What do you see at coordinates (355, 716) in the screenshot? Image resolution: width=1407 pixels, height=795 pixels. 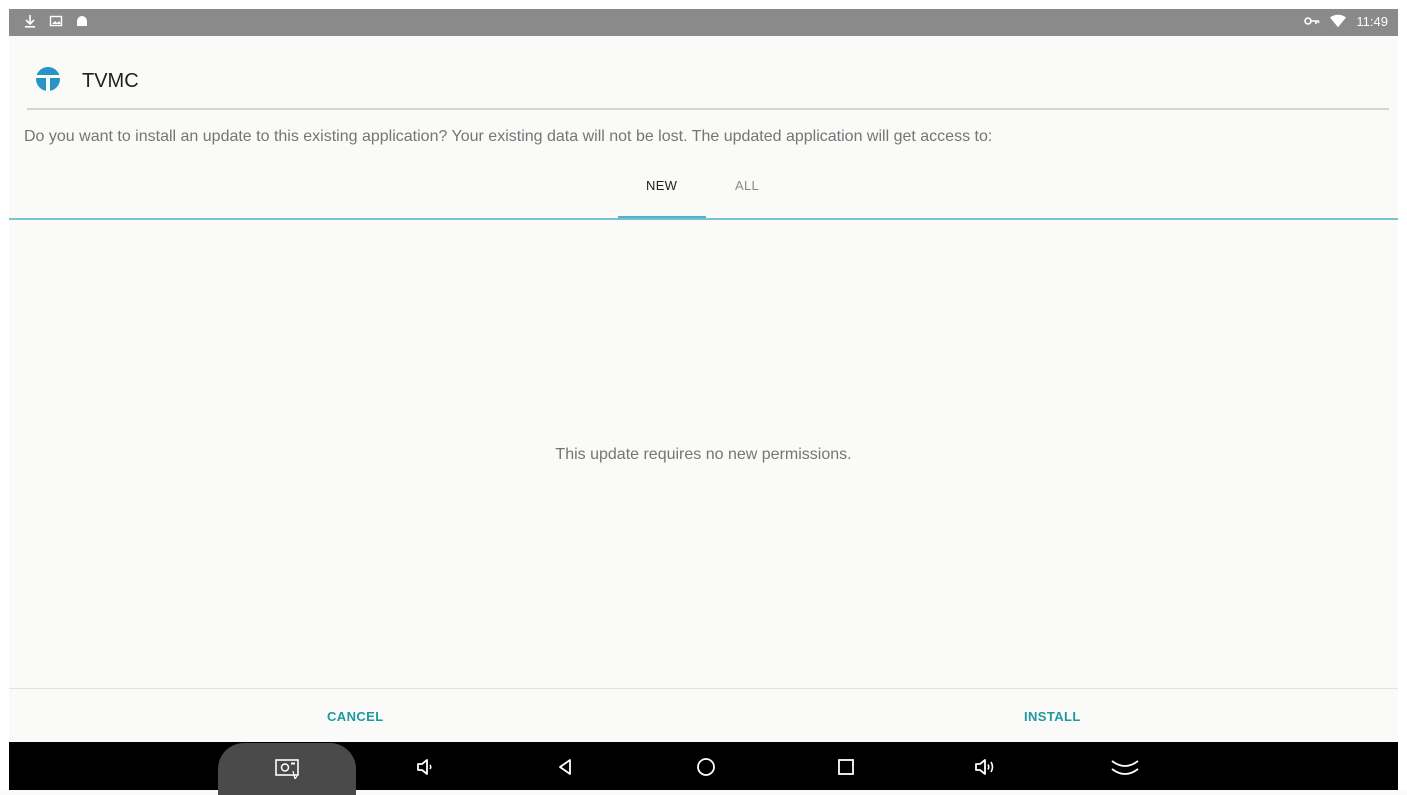 I see `cancel-button: CANCEL` at bounding box center [355, 716].